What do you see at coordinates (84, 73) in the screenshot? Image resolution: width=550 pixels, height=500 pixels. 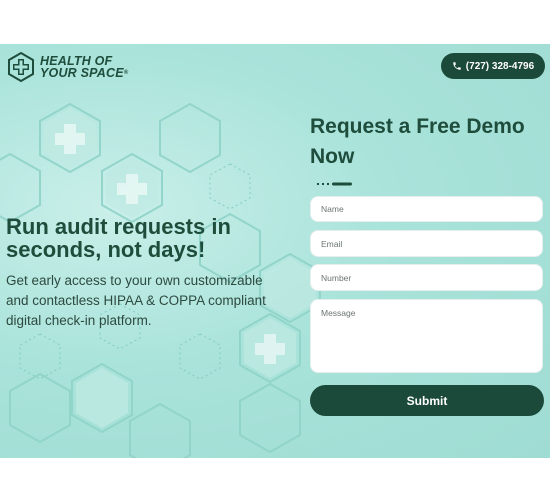 I see `brand-line-2: YOUR SPACE®` at bounding box center [84, 73].